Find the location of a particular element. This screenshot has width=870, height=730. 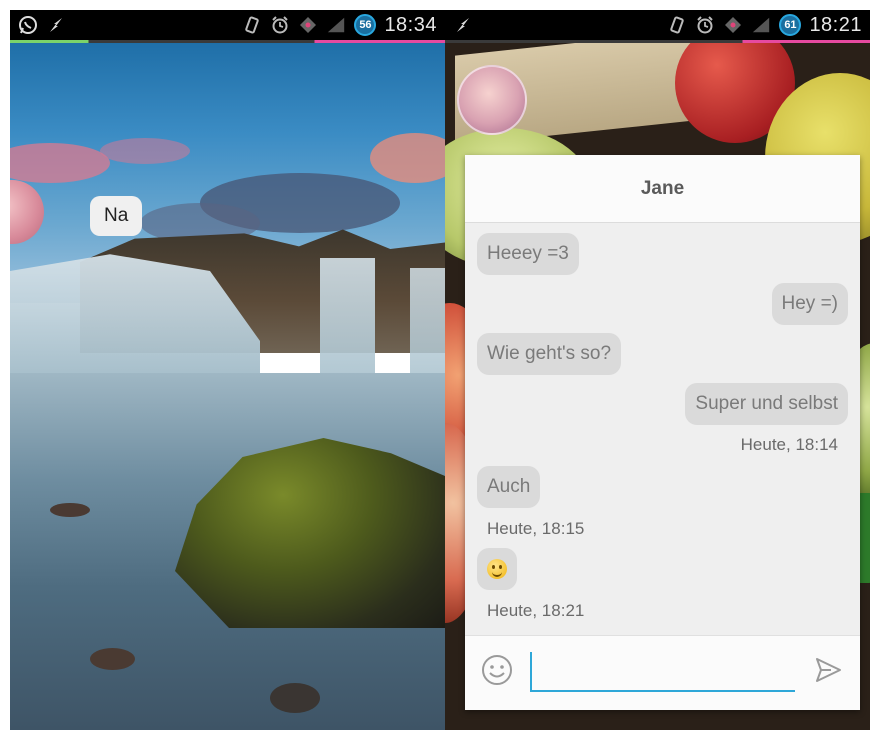

message-bubble-incoming is located at coordinates (497, 569).